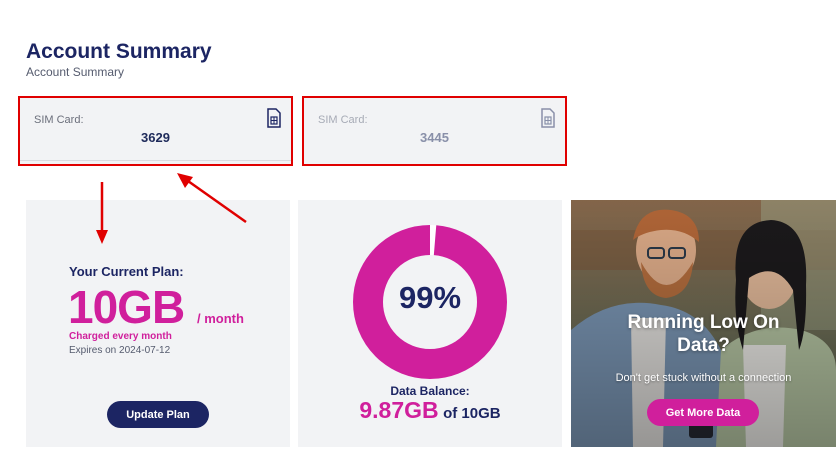 Image resolution: width=840 pixels, height=461 pixels. I want to click on plan-amount: 10GB, so click(126, 307).